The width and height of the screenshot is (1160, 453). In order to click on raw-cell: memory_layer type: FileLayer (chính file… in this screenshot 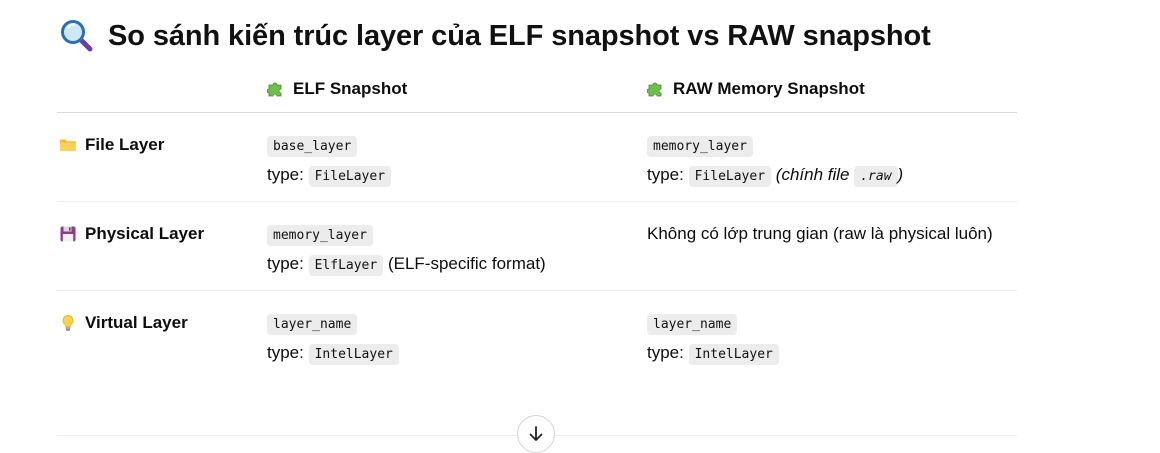, I will do `click(828, 157)`.